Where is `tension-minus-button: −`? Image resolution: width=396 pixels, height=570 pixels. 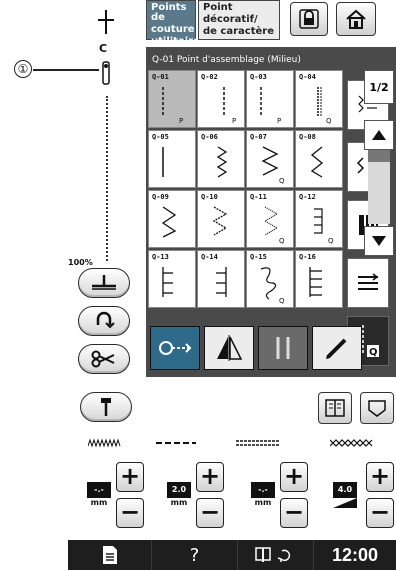
tension-minus-button: − is located at coordinates (294, 513).